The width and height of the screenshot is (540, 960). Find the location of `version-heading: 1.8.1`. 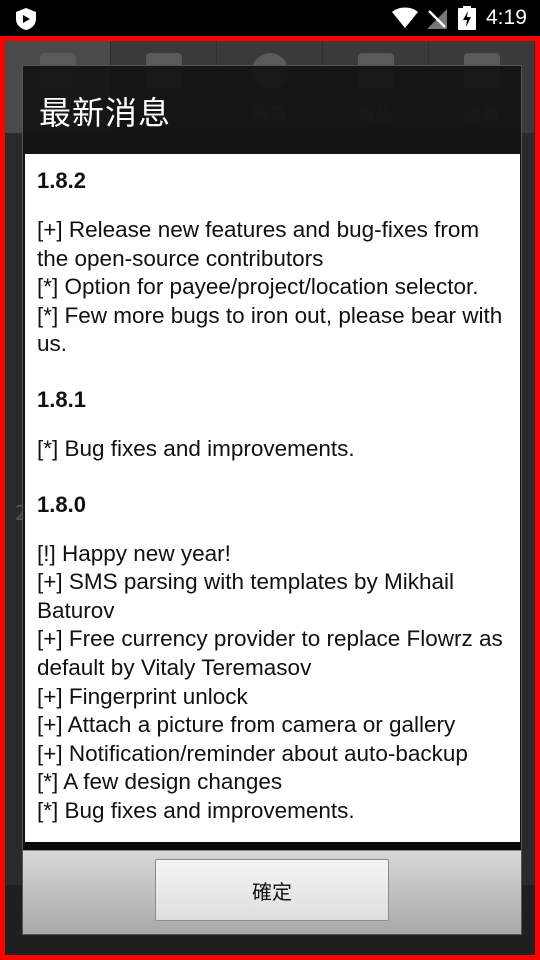

version-heading: 1.8.1 is located at coordinates (61, 399).